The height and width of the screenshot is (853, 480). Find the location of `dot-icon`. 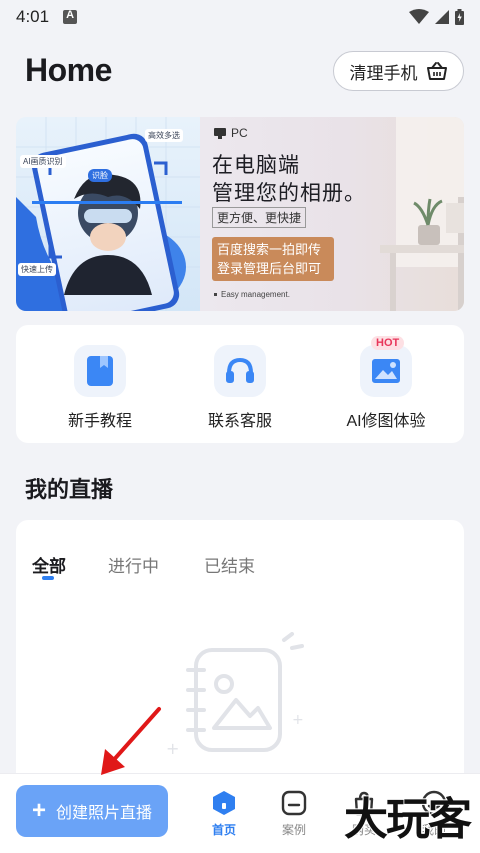

dot-icon is located at coordinates (215, 294).